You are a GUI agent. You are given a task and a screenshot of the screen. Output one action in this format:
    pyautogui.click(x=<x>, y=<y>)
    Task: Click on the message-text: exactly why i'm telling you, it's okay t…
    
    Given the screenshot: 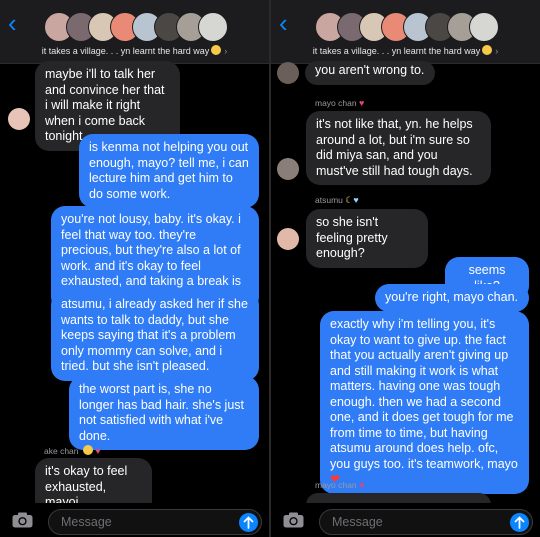 What is the action you would take?
    pyautogui.click(x=424, y=394)
    